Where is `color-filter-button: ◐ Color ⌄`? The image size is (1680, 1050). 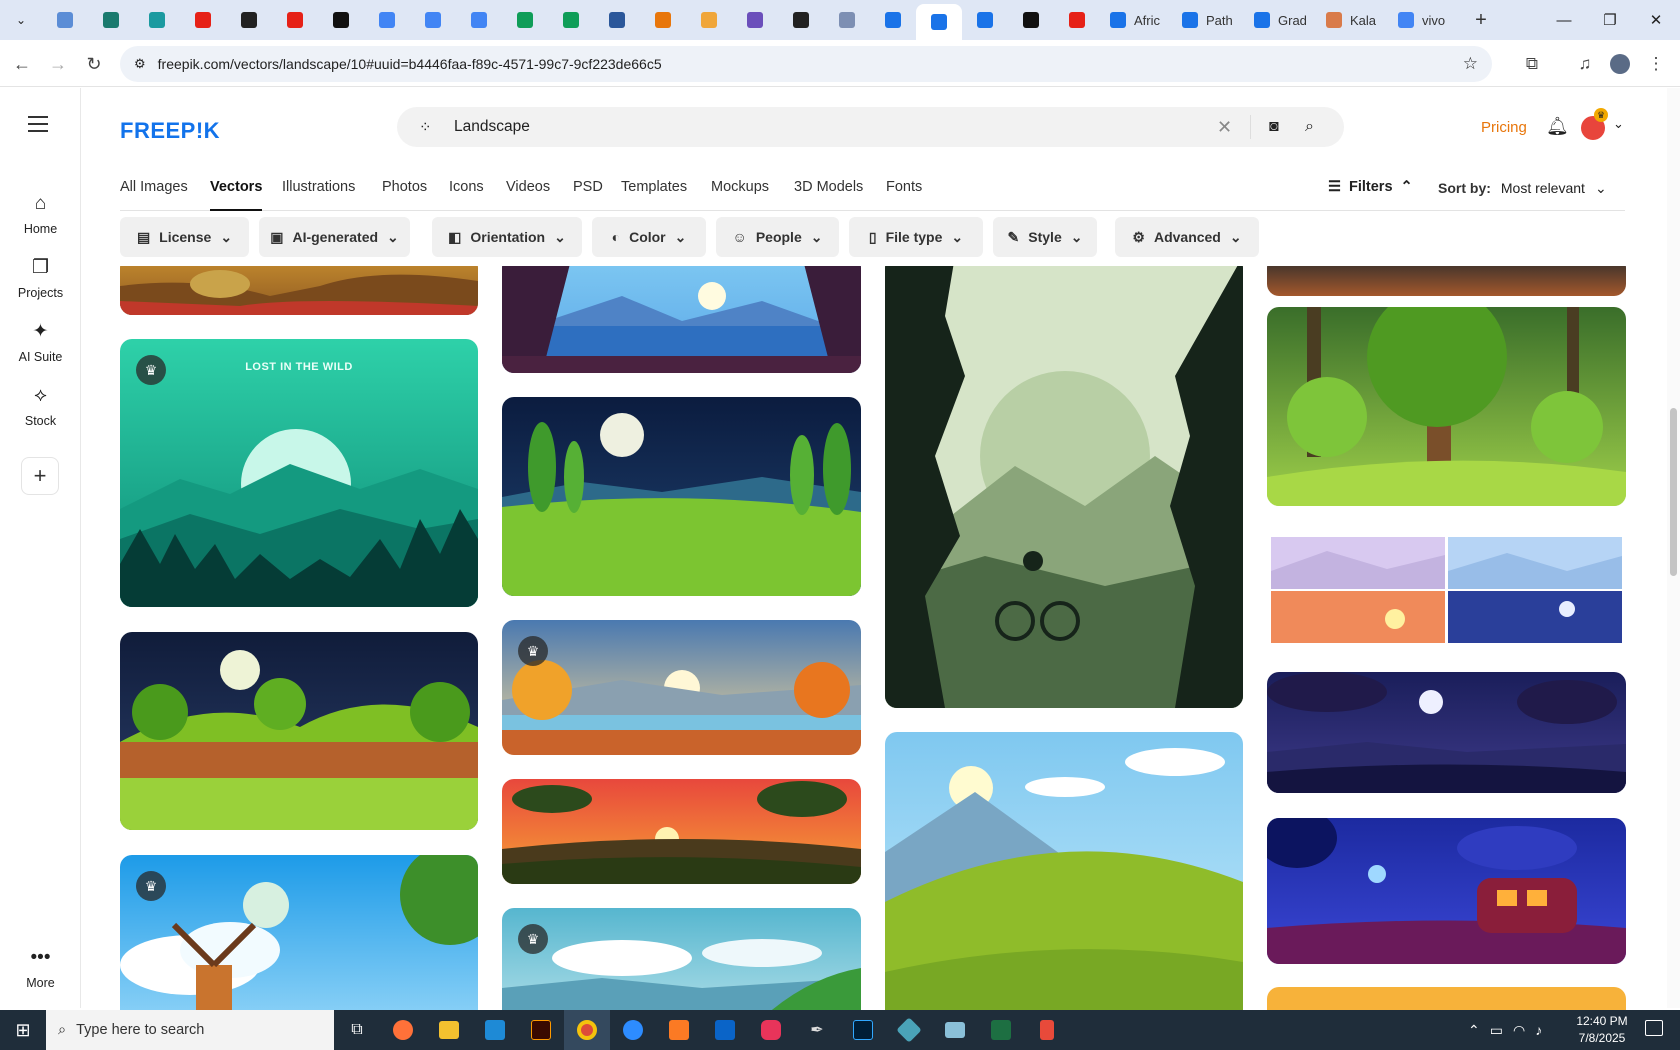 color-filter-button: ◐ Color ⌄ is located at coordinates (649, 237).